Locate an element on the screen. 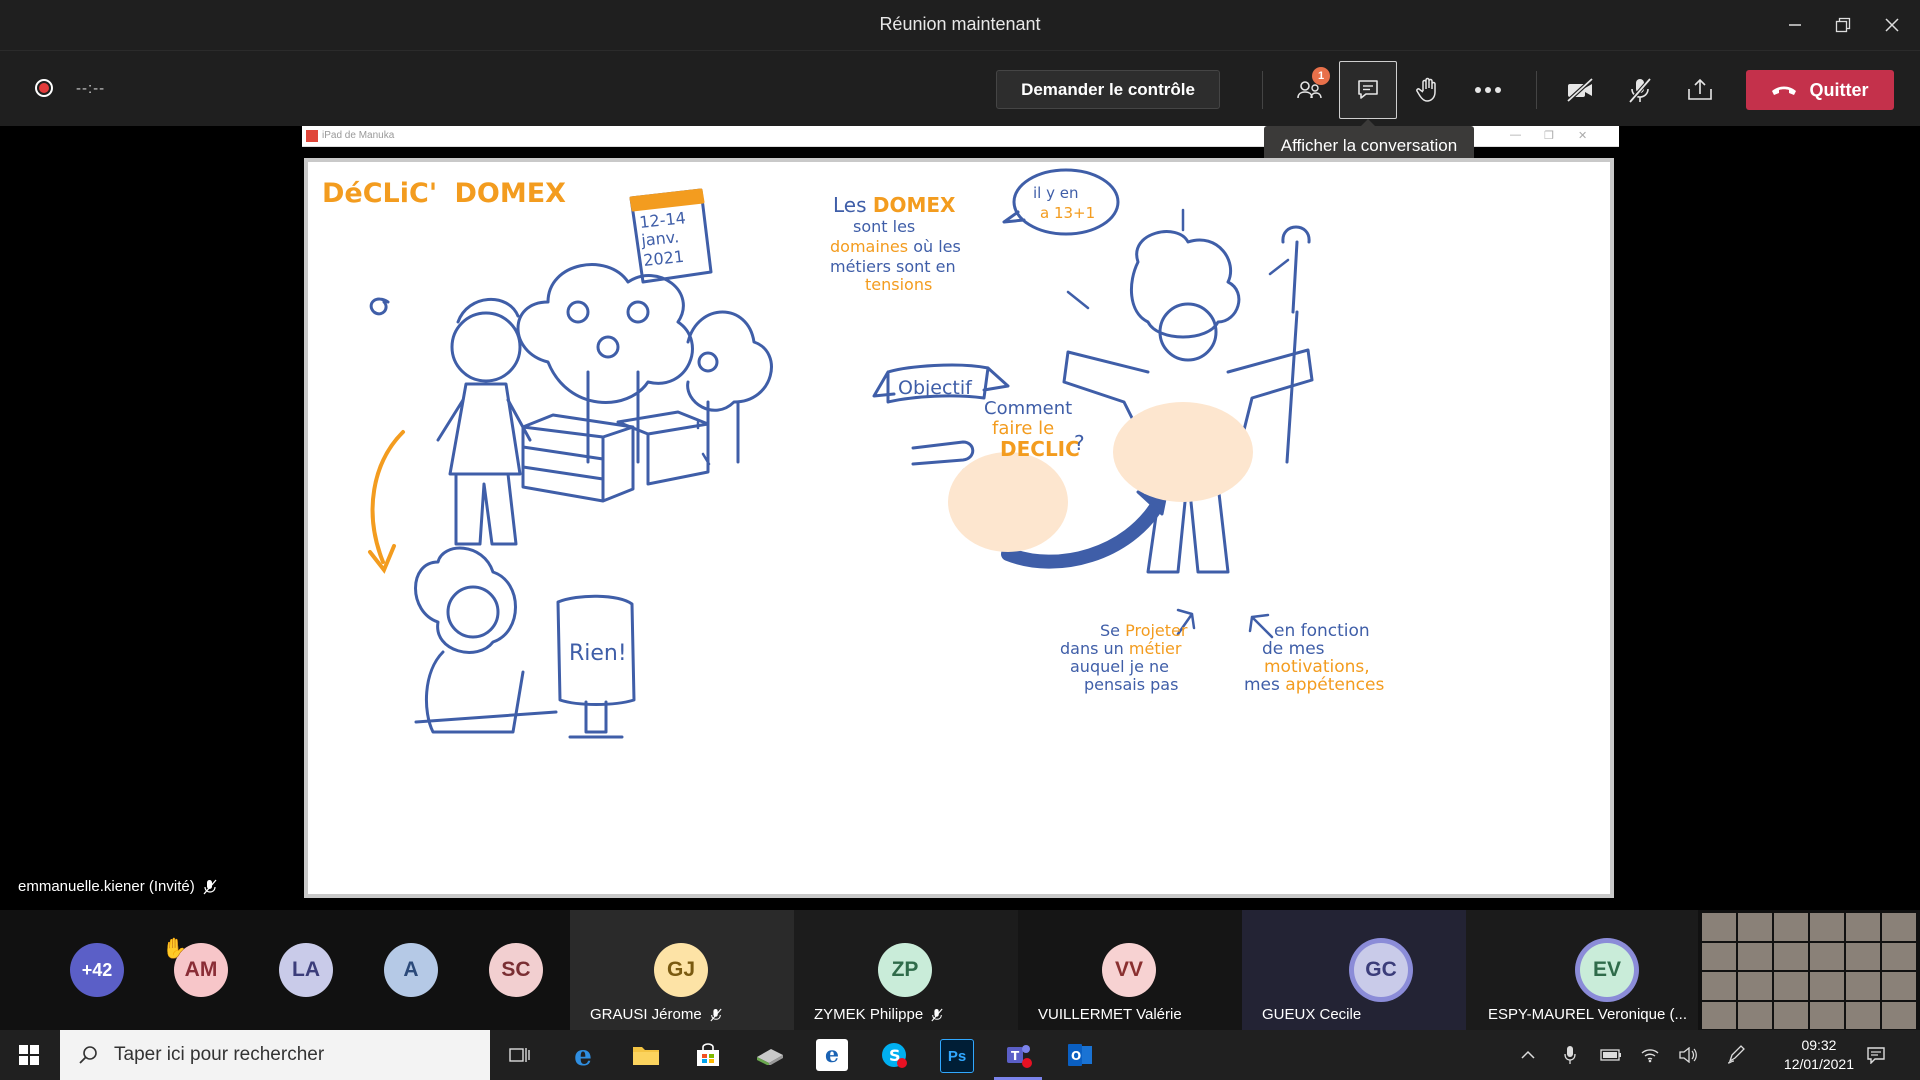 This screenshot has height=1080, width=1920. speech-bubble is located at coordinates (1066, 202).